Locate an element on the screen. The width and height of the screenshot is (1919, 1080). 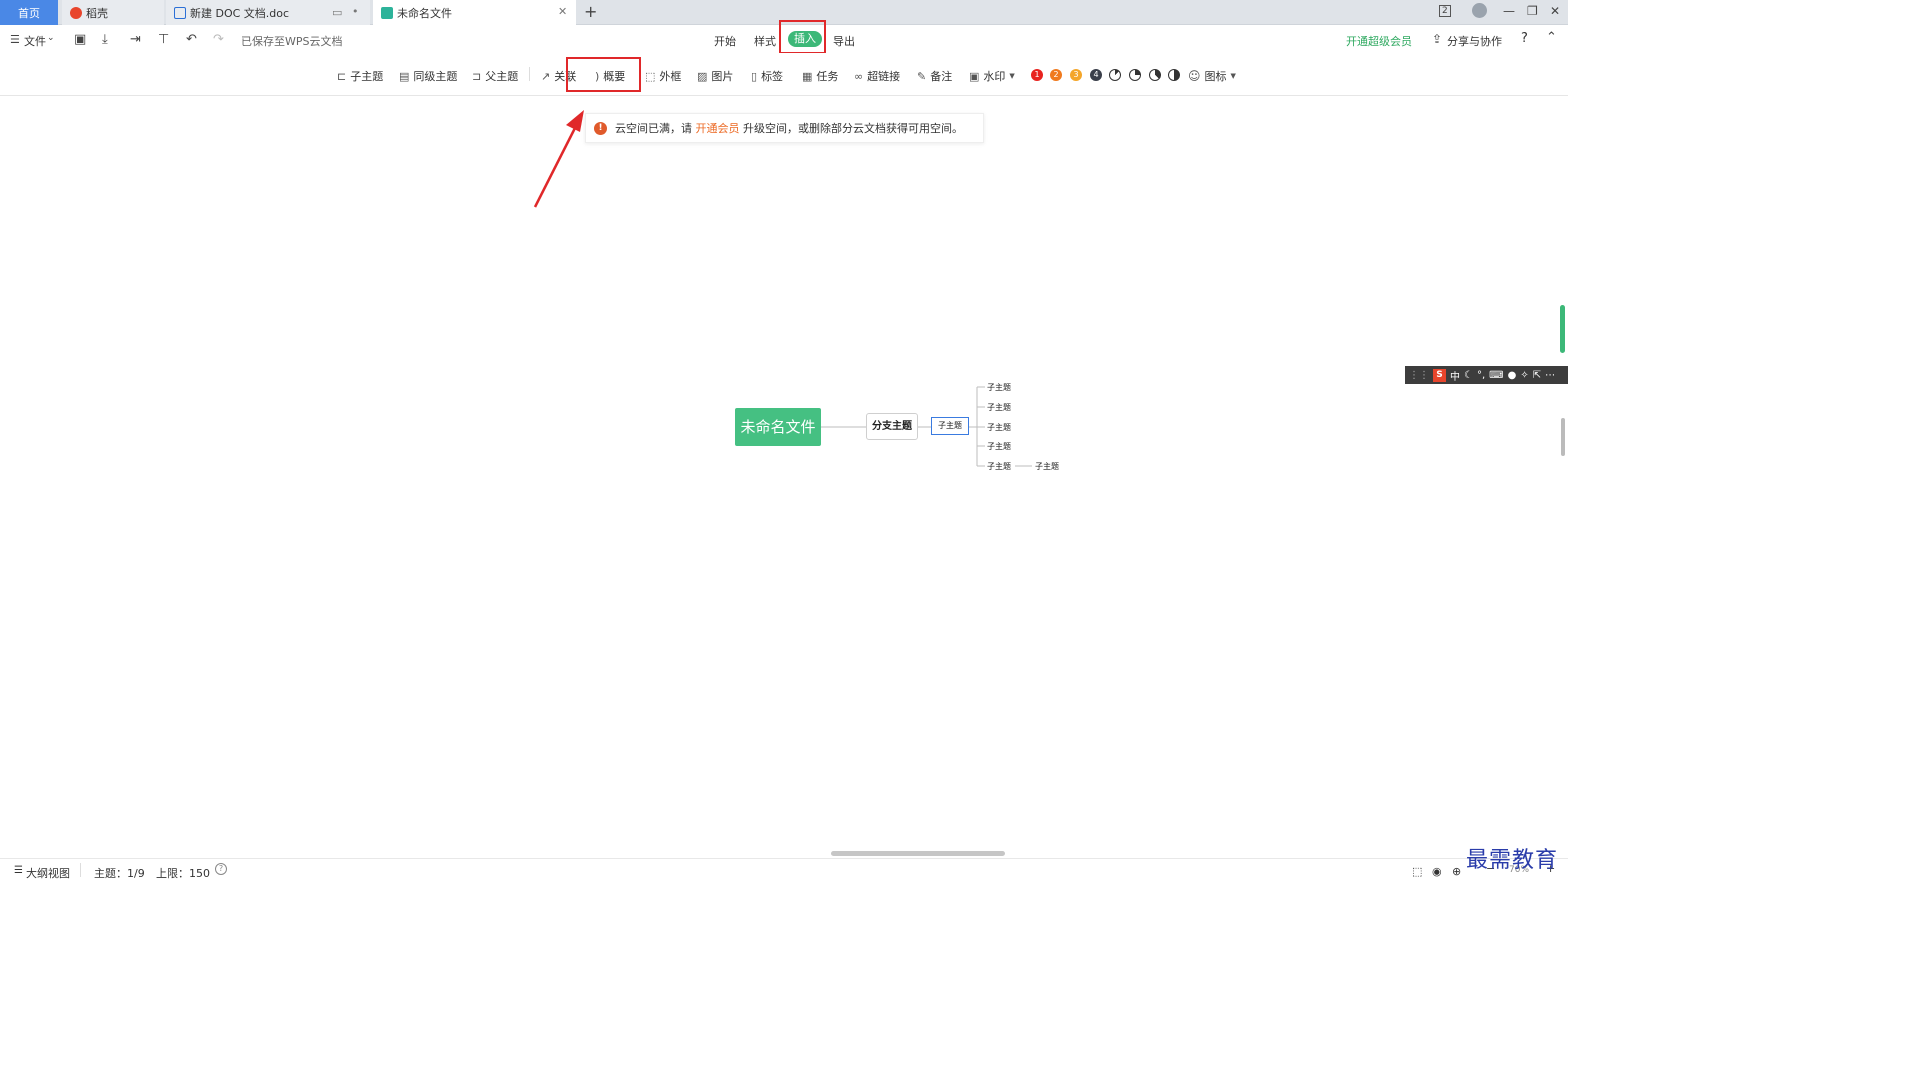
download-icon: ⤓ is located at coordinates (105, 39).